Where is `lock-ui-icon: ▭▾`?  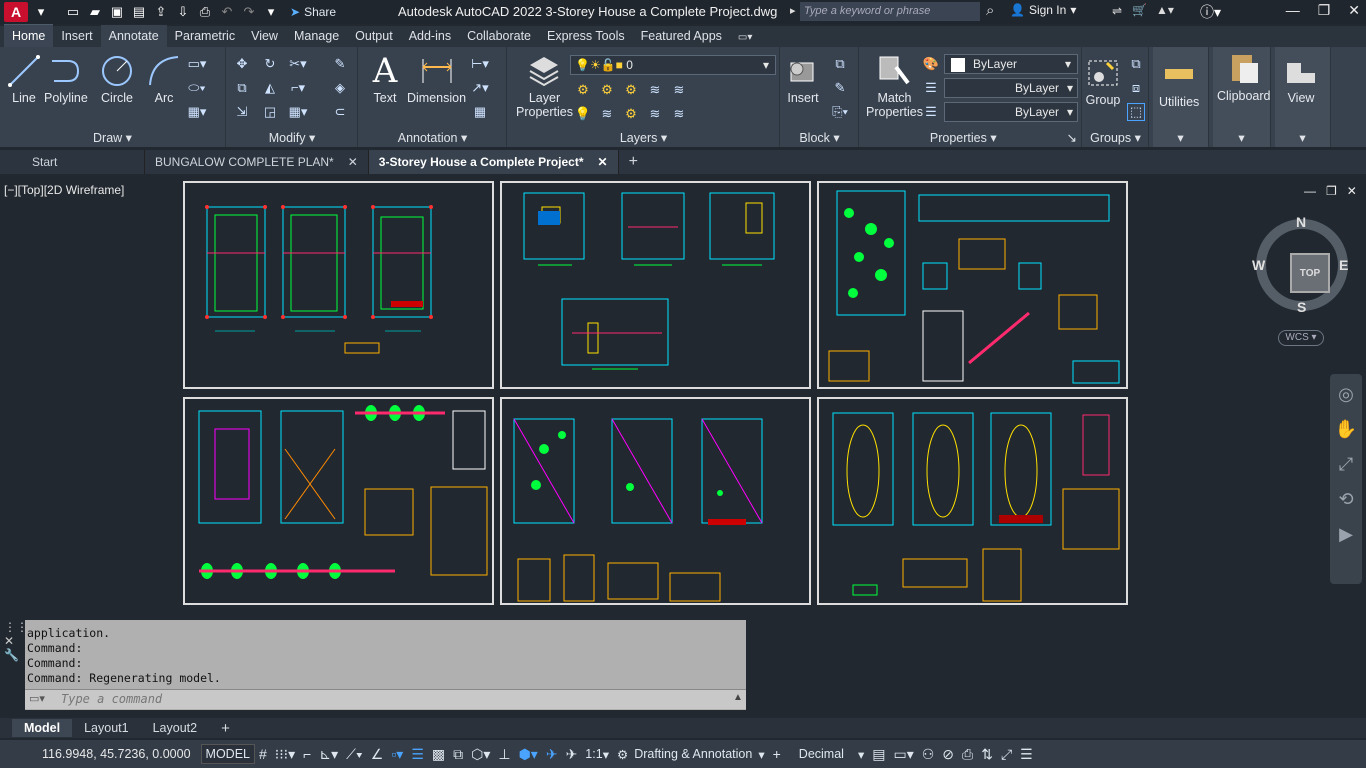 lock-ui-icon: ▭▾ is located at coordinates (903, 754).